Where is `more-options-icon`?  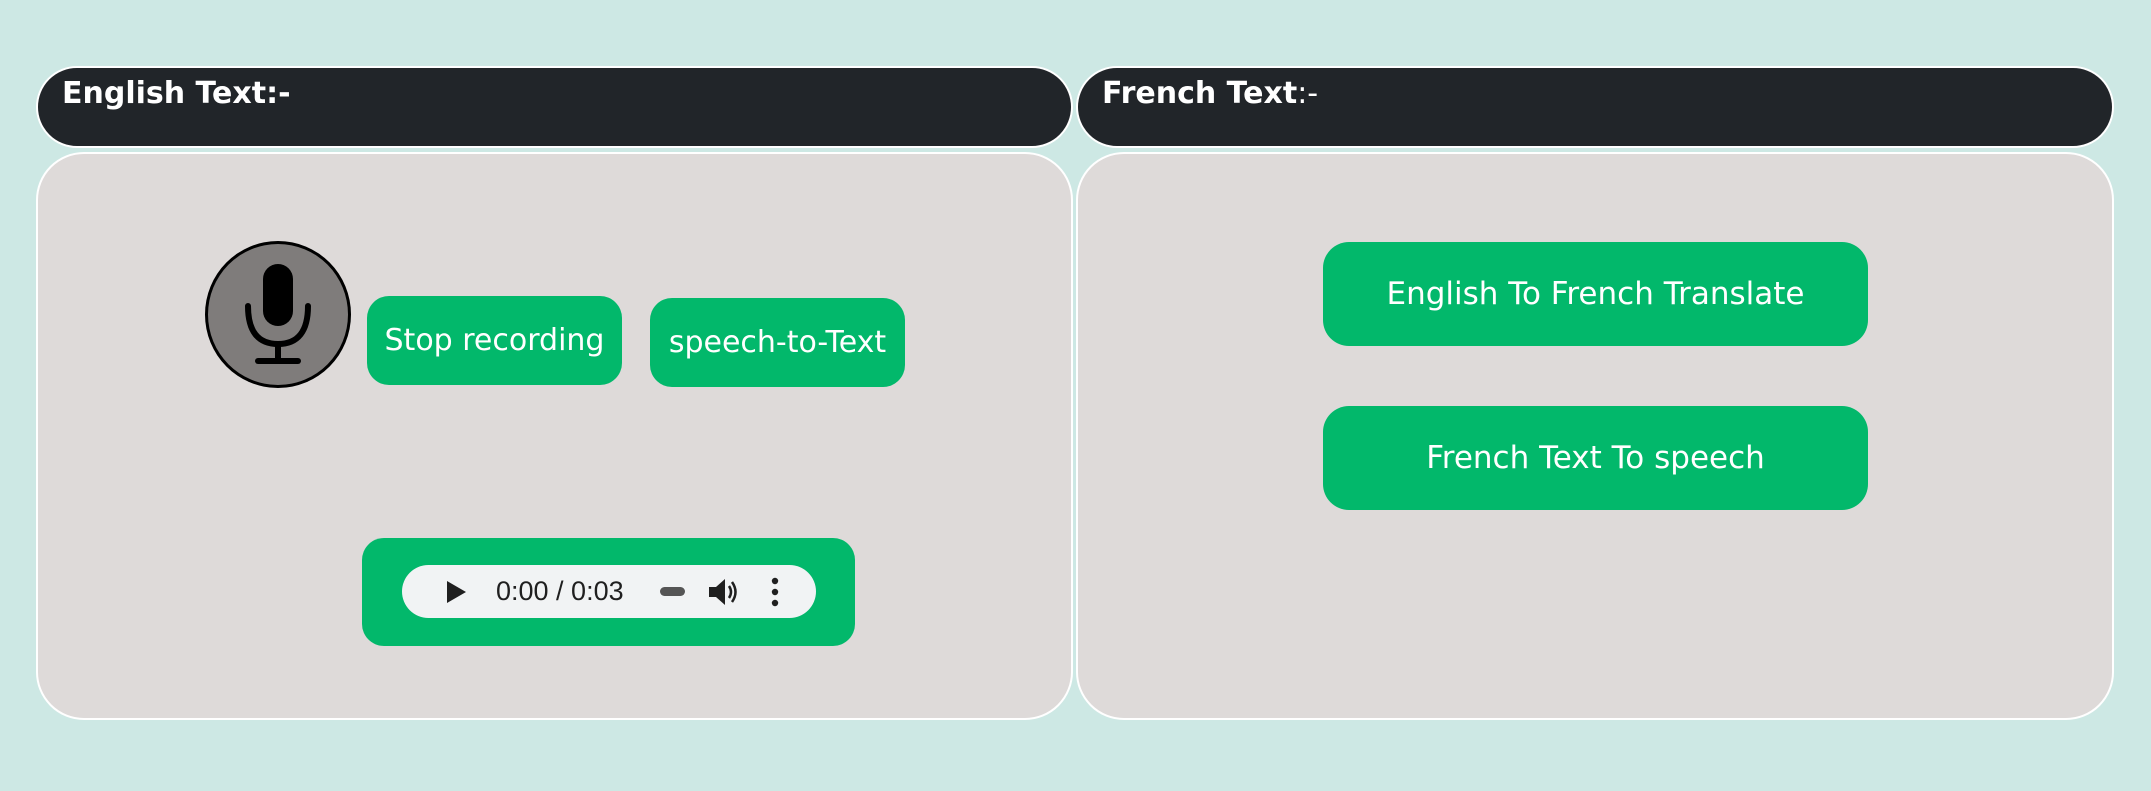
more-options-icon is located at coordinates (775, 592).